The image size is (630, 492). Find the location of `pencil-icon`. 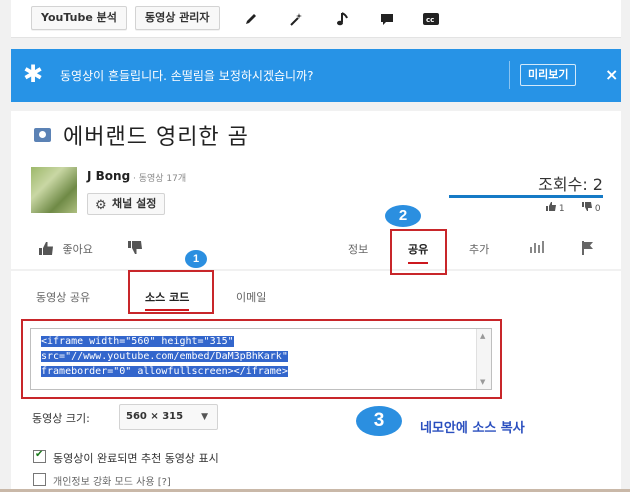

pencil-icon is located at coordinates (251, 19).